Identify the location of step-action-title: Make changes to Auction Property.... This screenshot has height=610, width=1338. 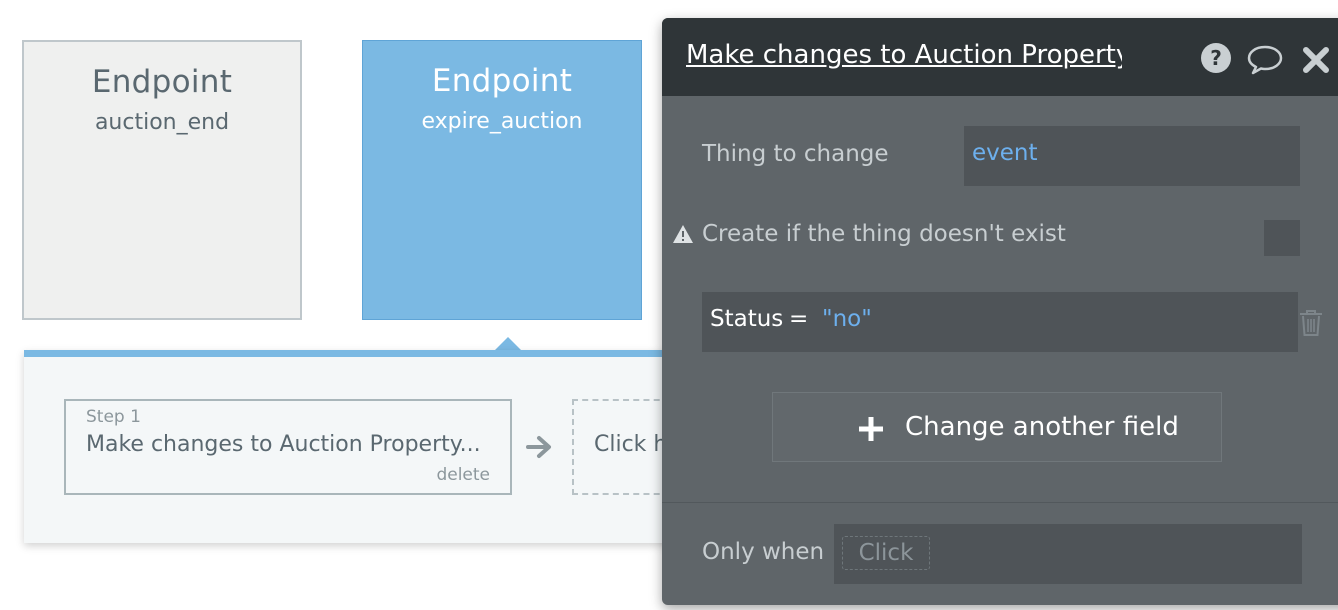
(283, 444).